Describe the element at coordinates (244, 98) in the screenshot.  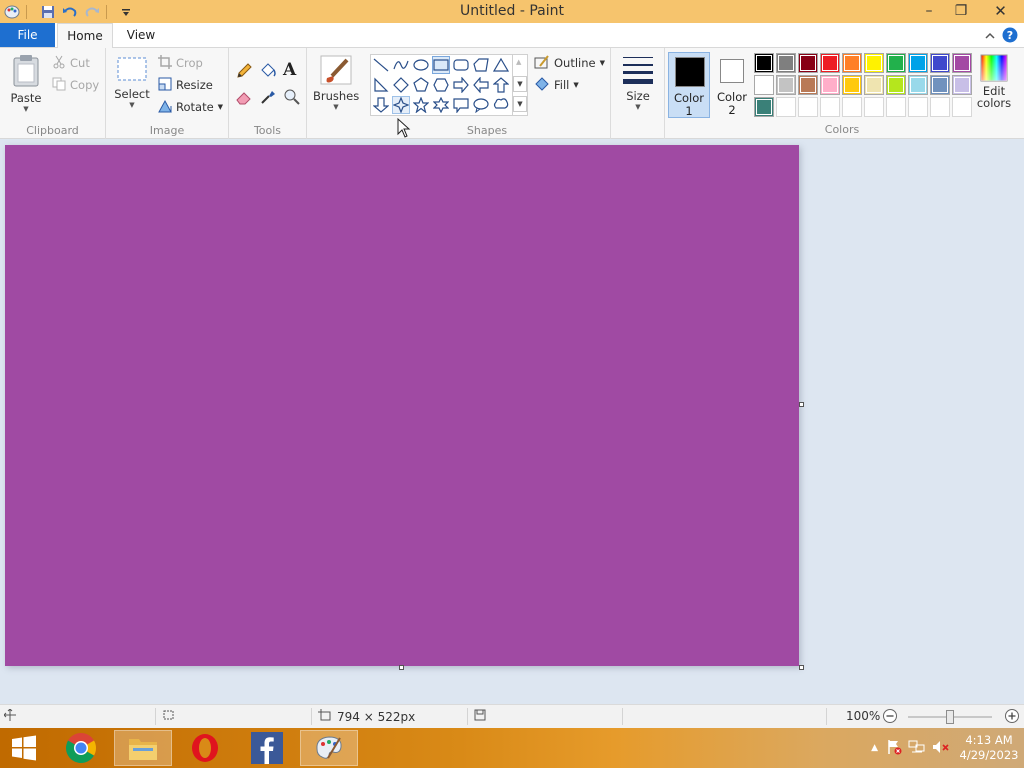
I see `eraser-icon` at that location.